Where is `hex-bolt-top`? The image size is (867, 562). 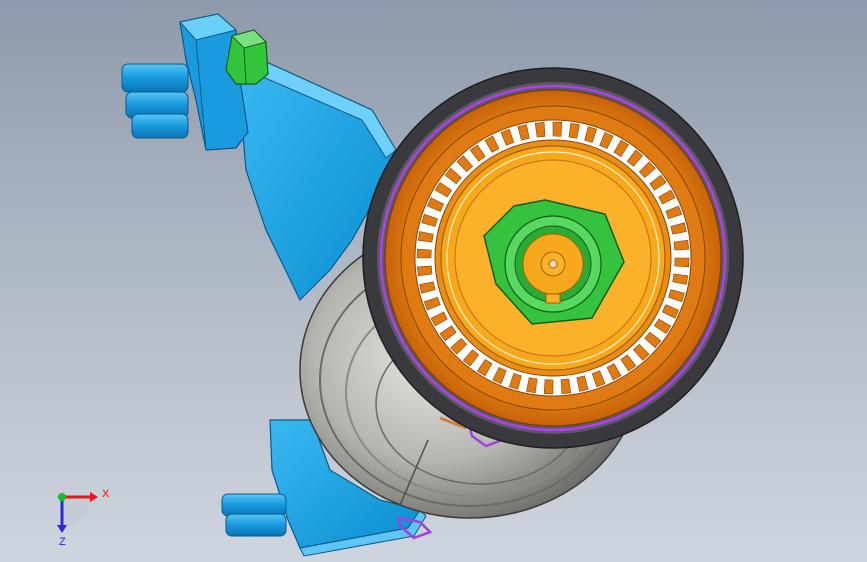
hex-bolt-top is located at coordinates (247, 57).